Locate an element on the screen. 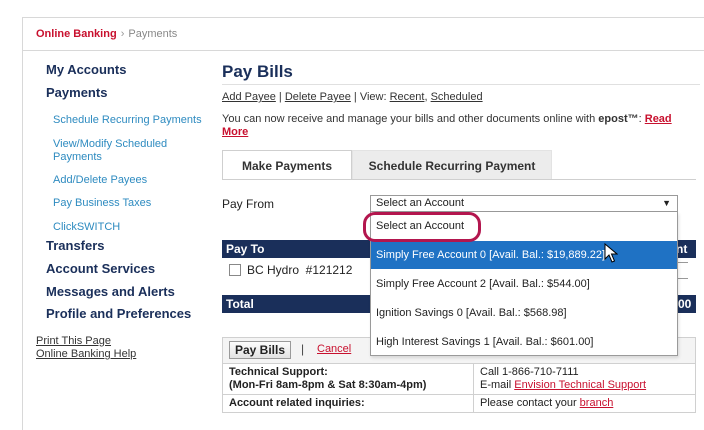 This screenshot has width=704, height=430. view-label: View: is located at coordinates (373, 97).